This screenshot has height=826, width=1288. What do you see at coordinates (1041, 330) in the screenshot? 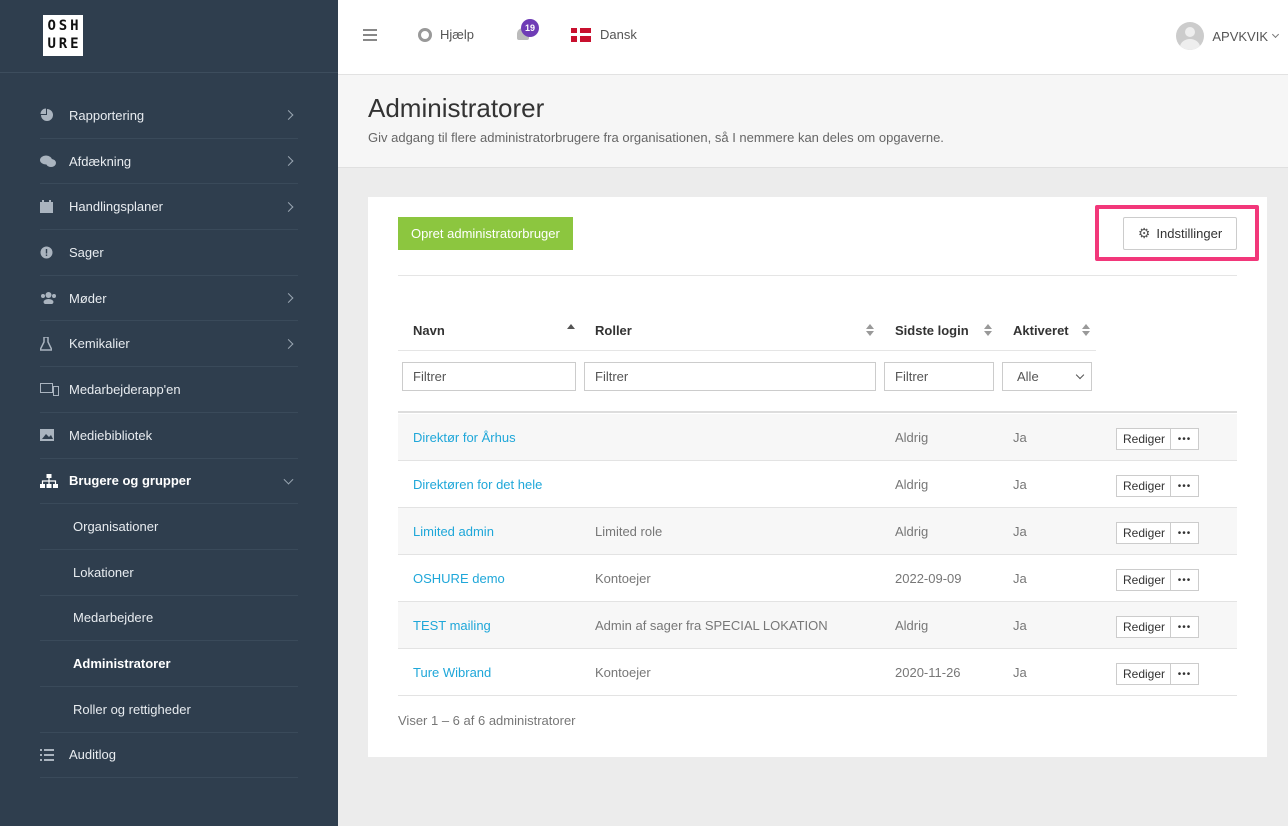
I see `column-header-active: Aktiveret` at bounding box center [1041, 330].